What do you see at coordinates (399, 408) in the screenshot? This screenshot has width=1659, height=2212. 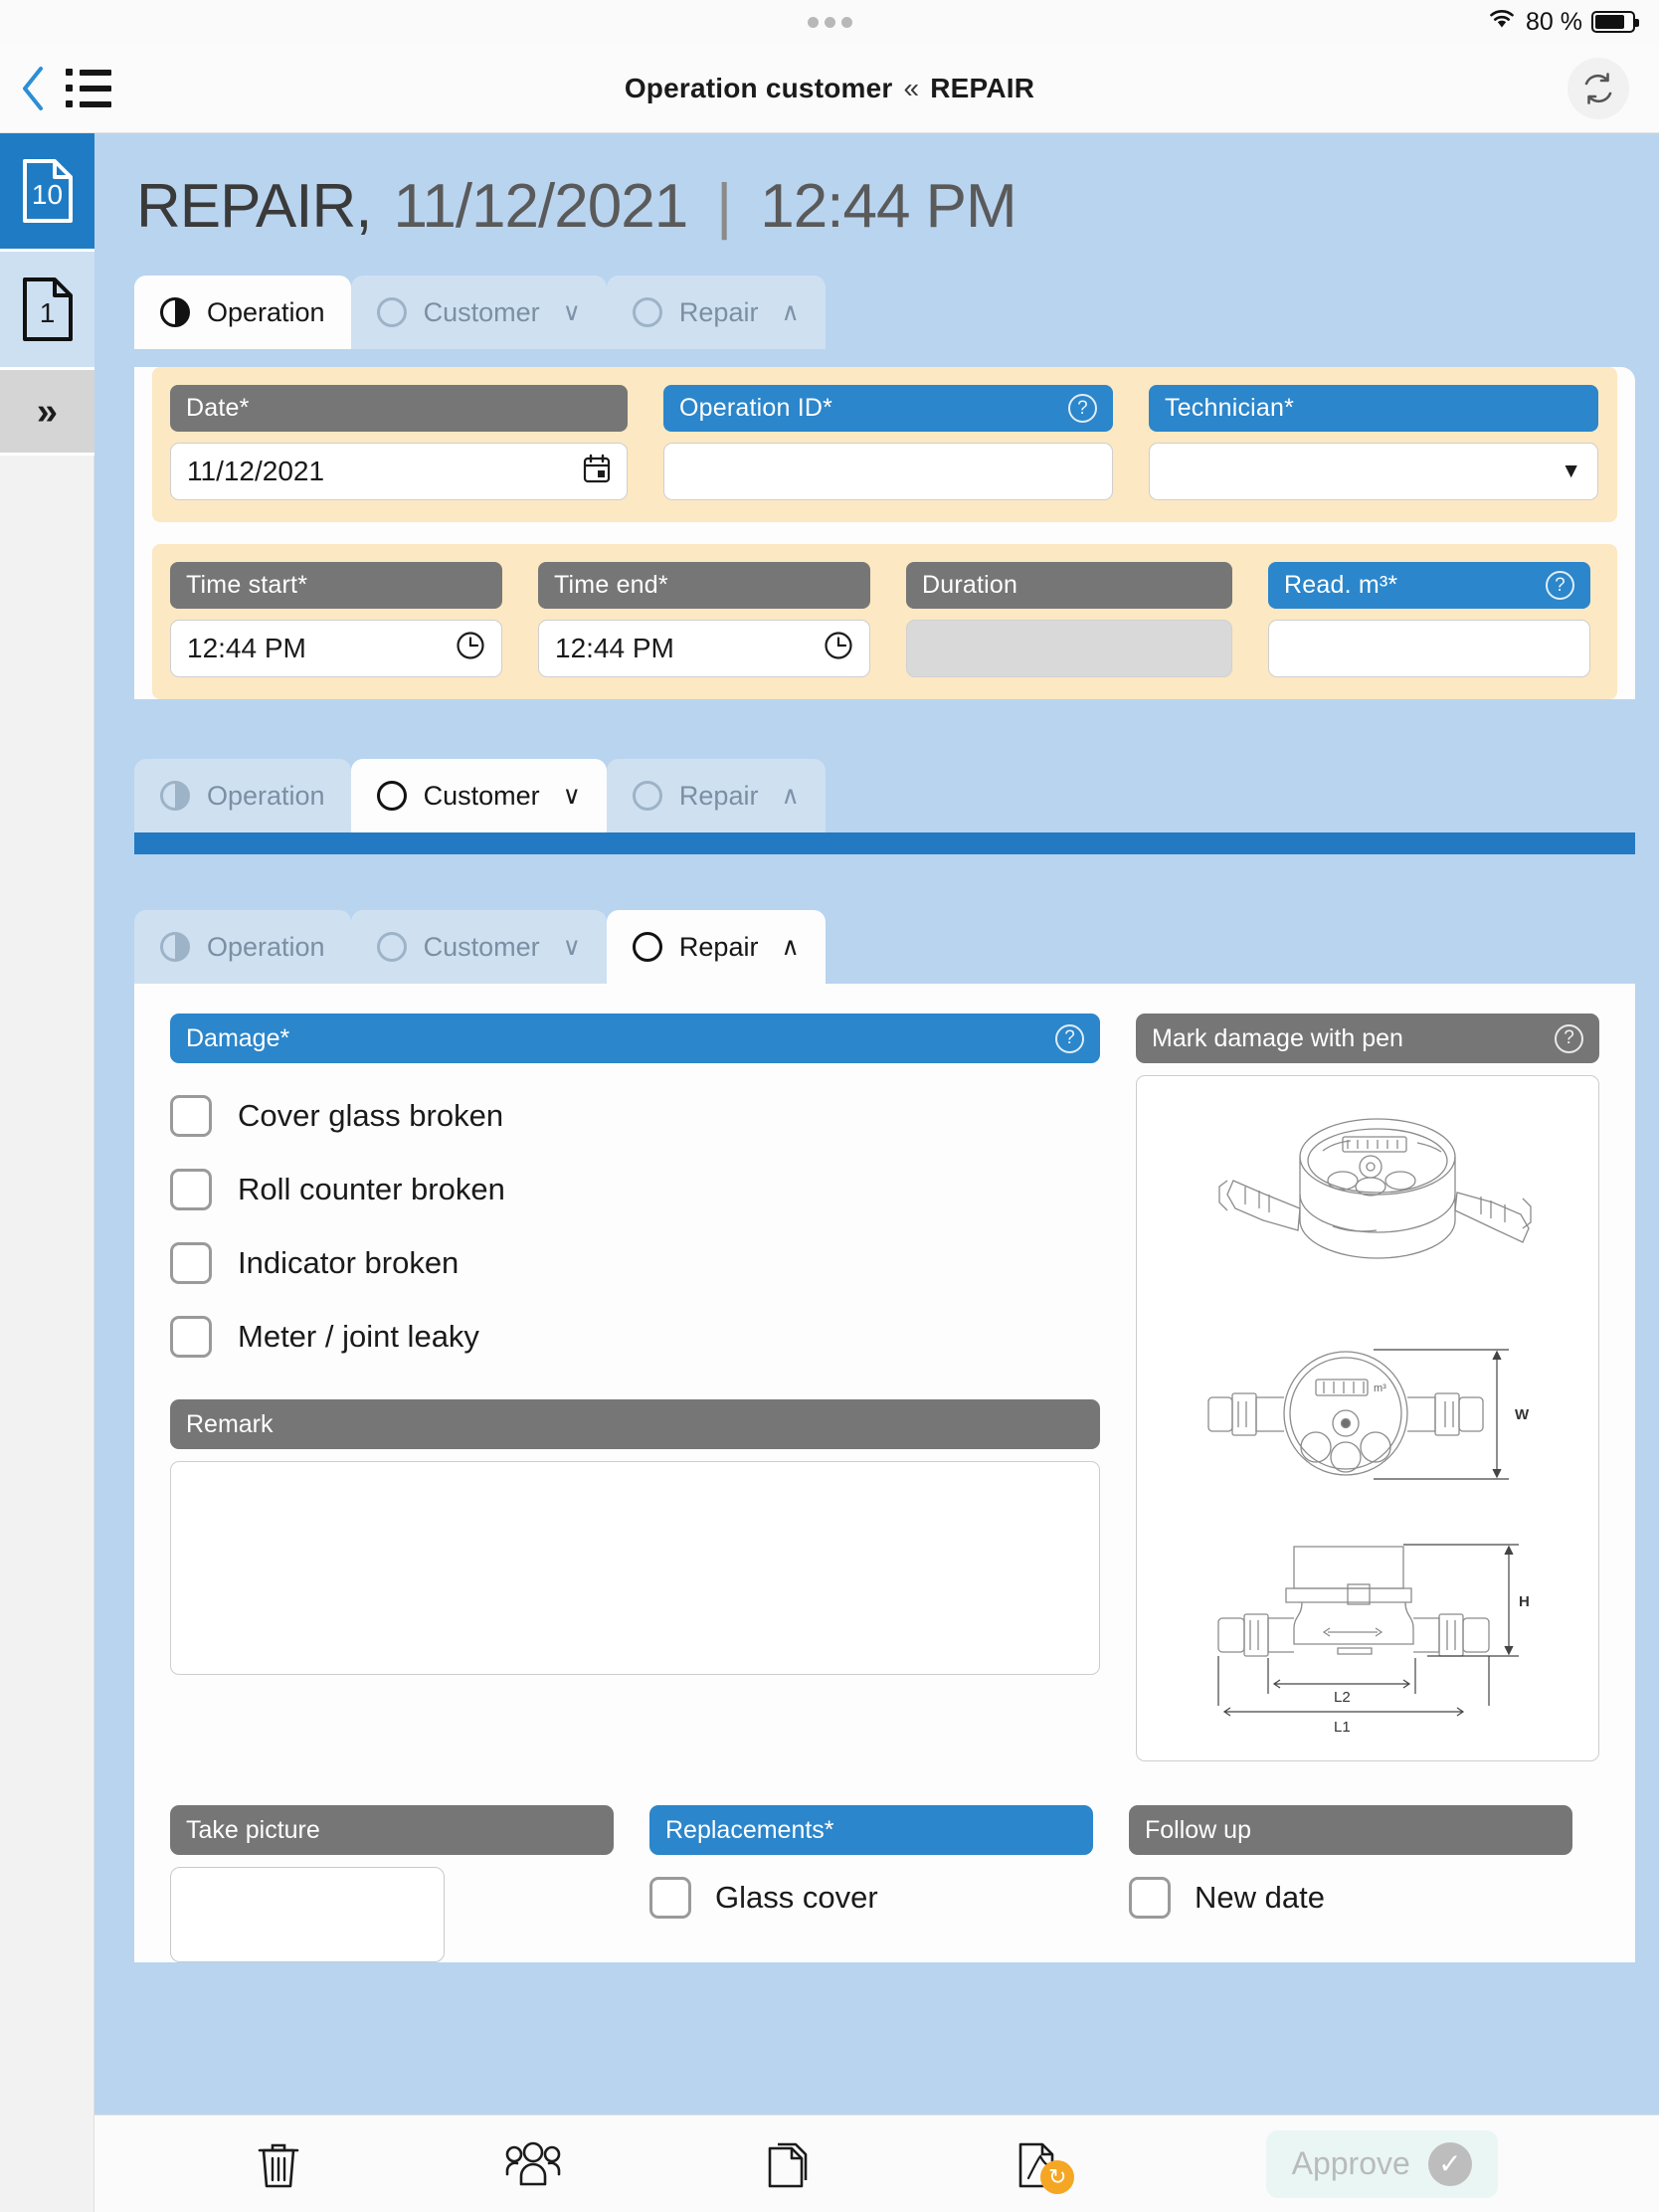 I see `field-label-date: Date*` at bounding box center [399, 408].